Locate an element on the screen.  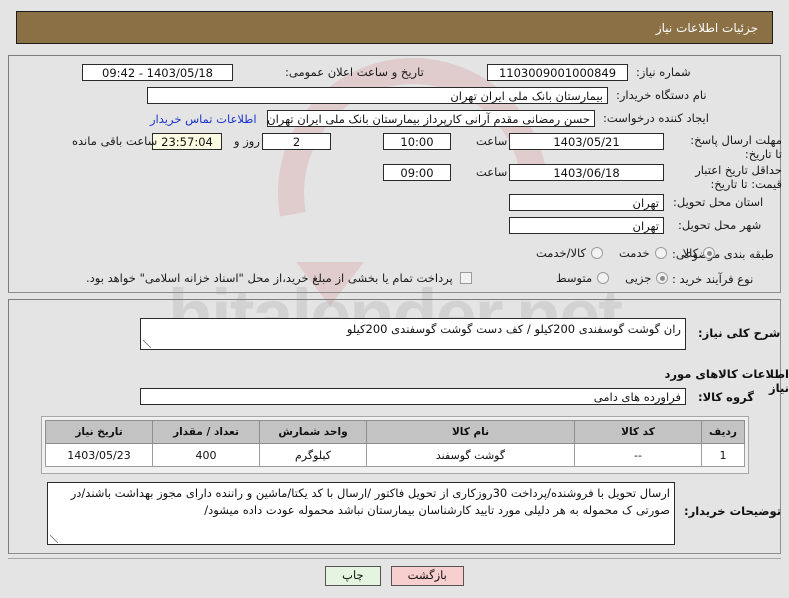
process-option-jozei: جزیی is located at coordinates (647, 278).